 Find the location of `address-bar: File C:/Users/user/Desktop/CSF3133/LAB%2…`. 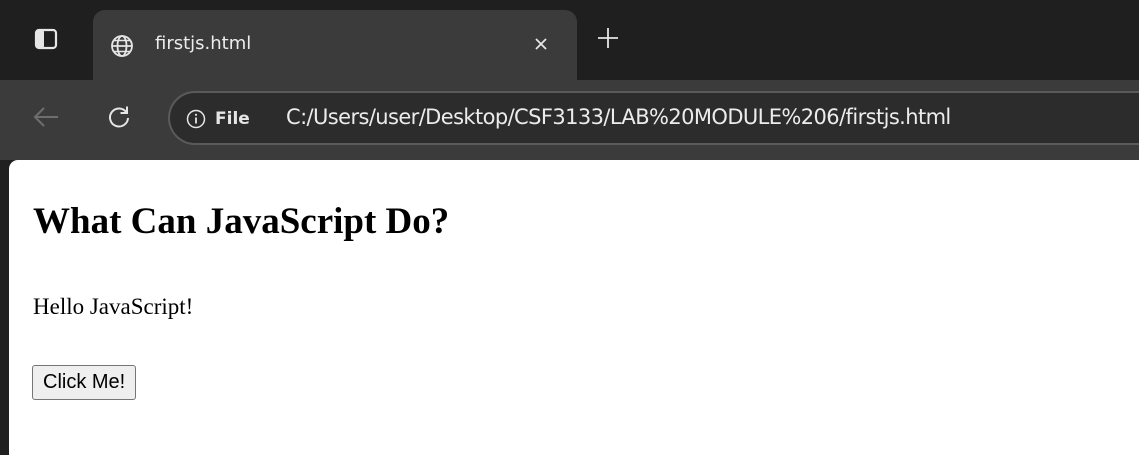

address-bar: File C:/Users/user/Desktop/CSF3133/LAB%2… is located at coordinates (653, 118).